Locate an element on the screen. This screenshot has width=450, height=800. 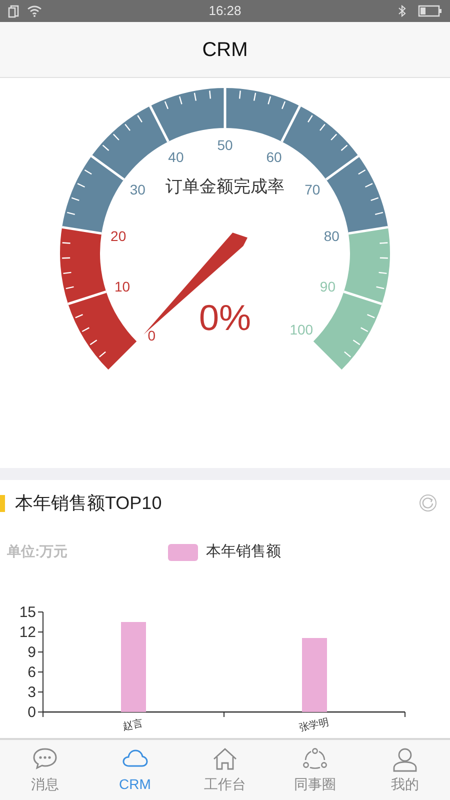
battery-icon is located at coordinates (430, 11).